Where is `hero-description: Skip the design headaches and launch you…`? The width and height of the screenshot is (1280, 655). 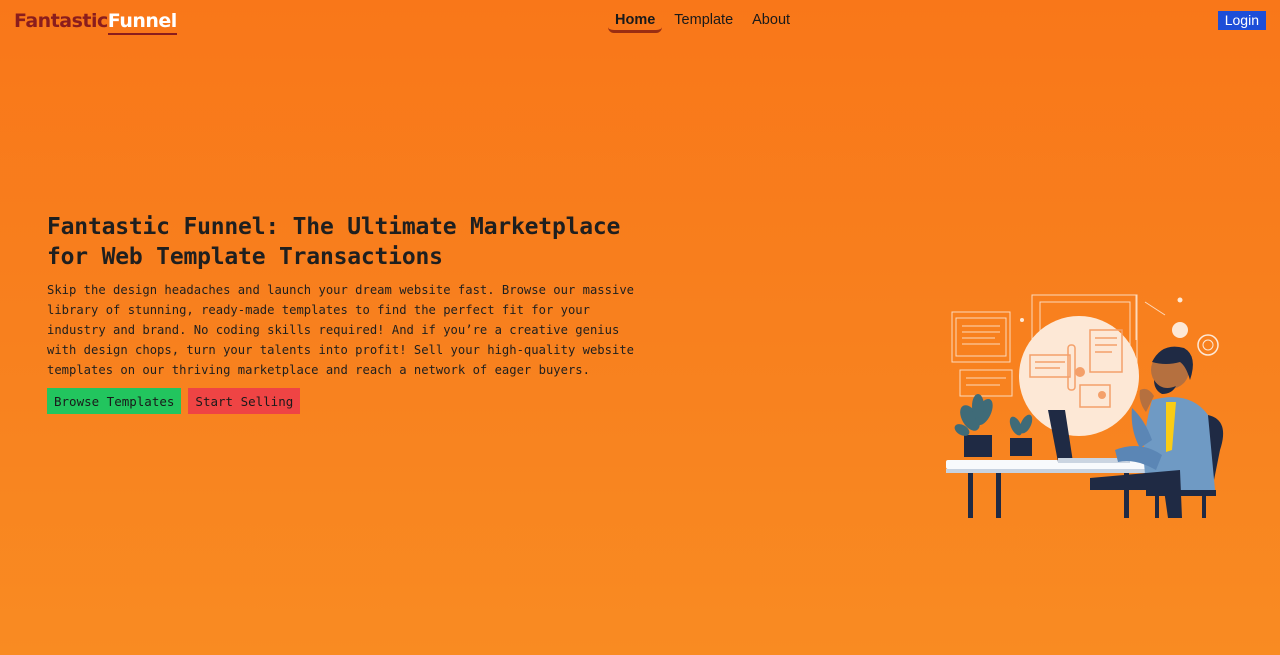 hero-description: Skip the design headaches and launch you… is located at coordinates (340, 330).